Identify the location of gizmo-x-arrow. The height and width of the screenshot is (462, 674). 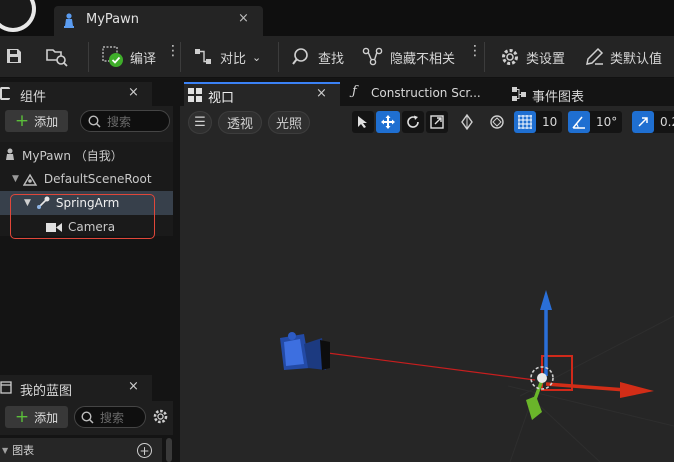
(637, 390).